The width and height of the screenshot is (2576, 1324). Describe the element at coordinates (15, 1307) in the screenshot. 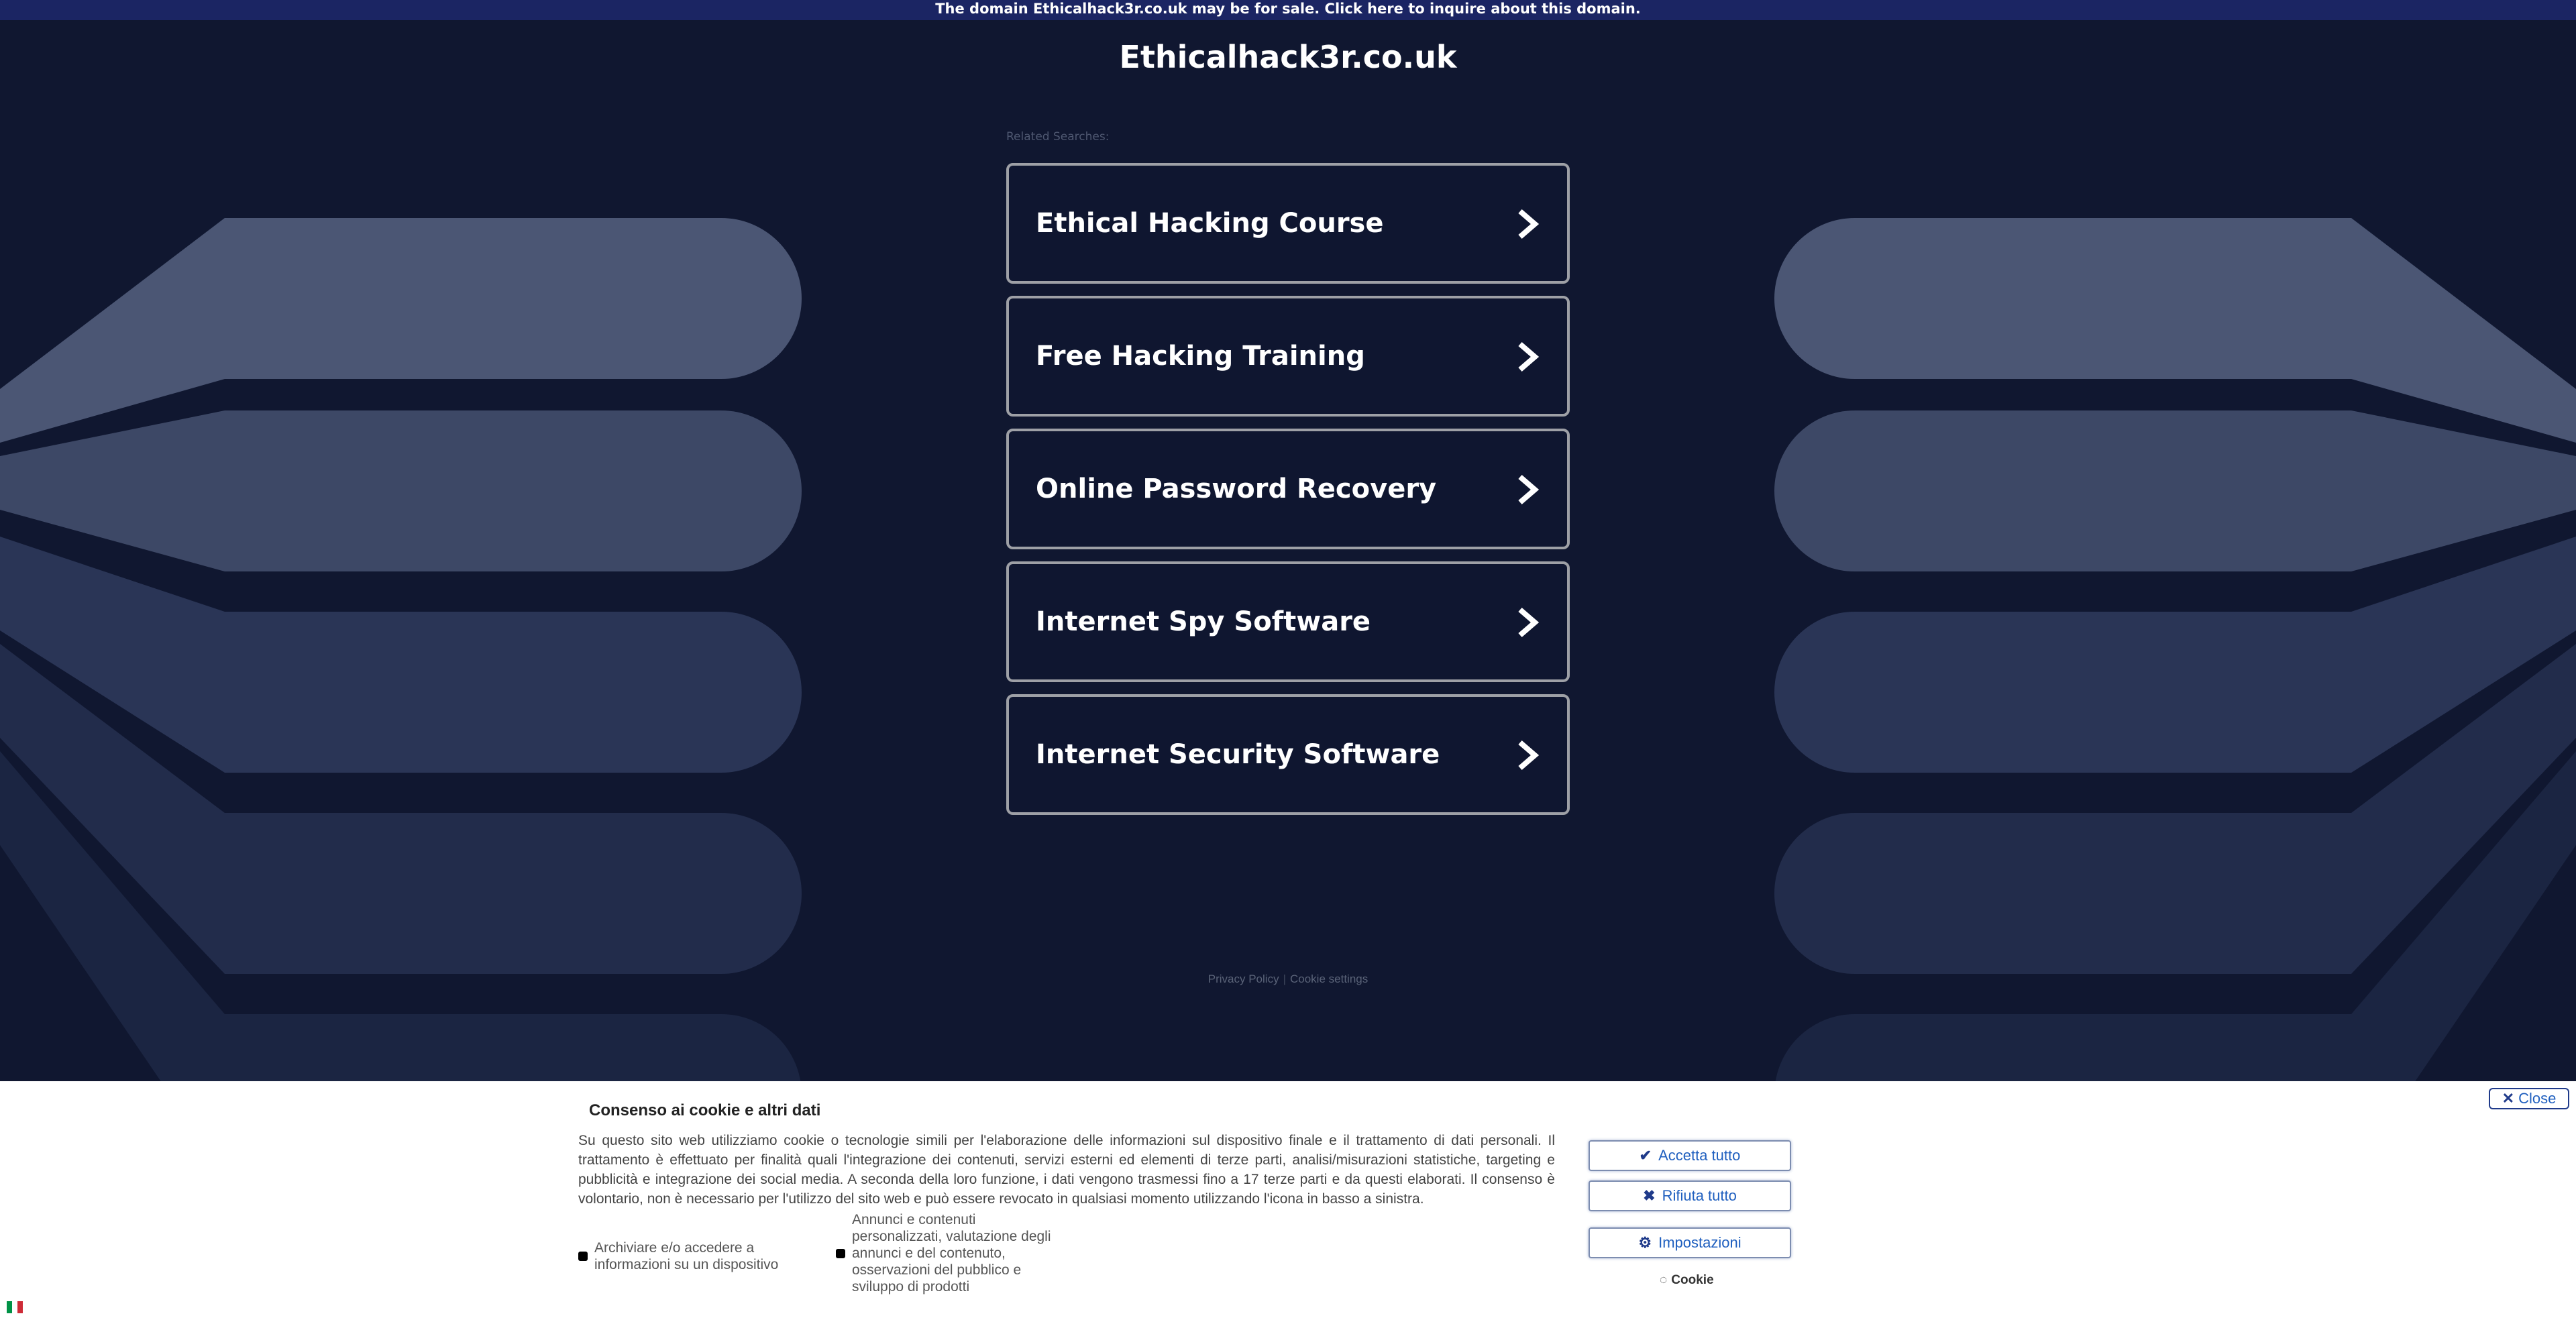

I see `italy-flag-icon` at that location.